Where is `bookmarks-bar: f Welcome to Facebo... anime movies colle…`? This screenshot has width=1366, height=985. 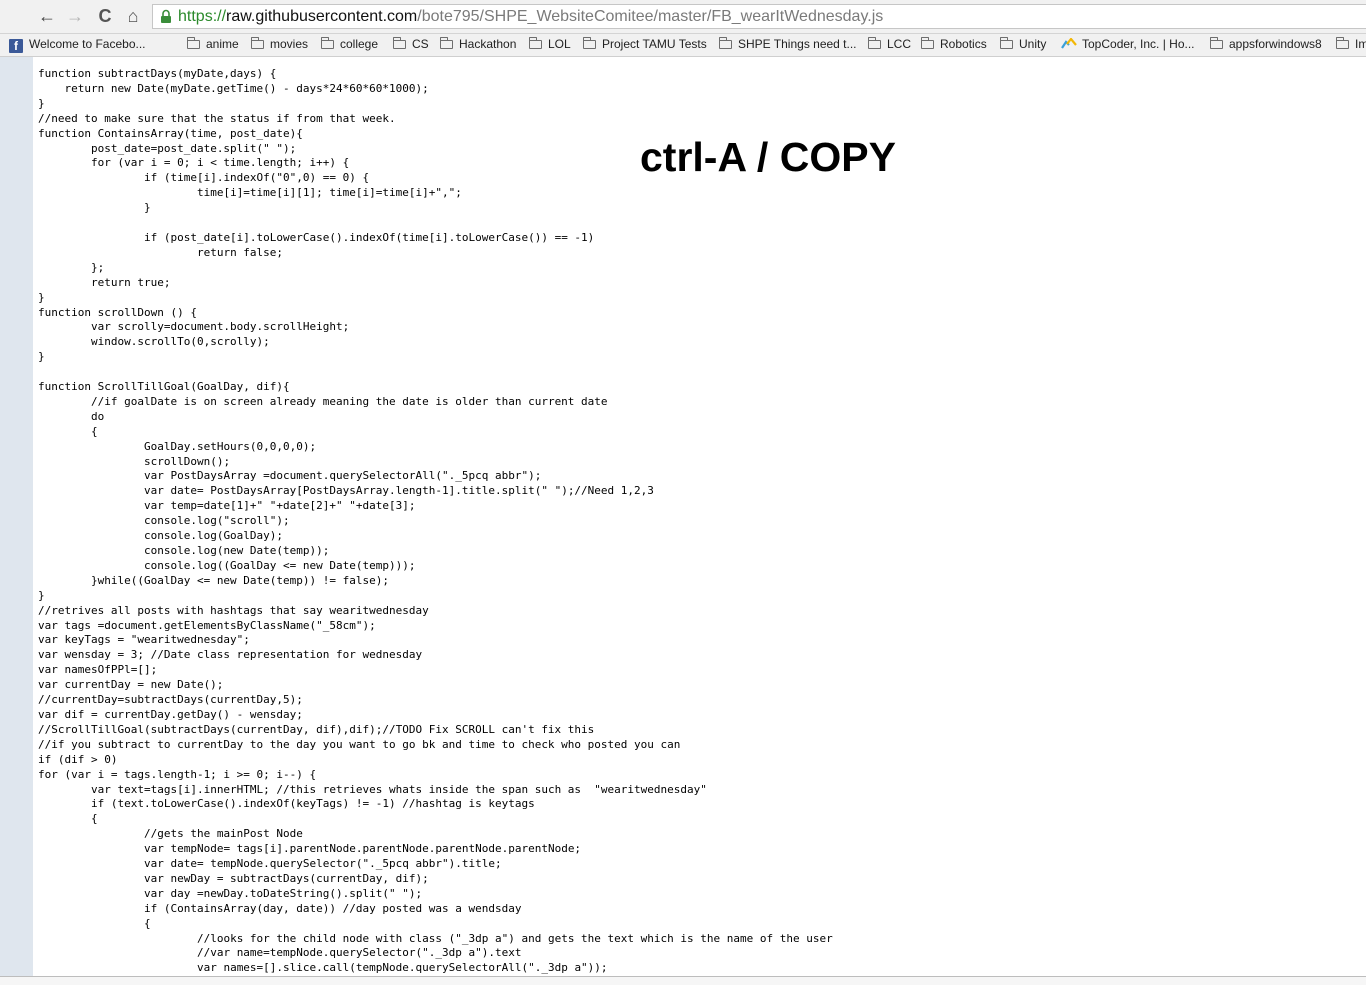
bookmarks-bar: f Welcome to Facebo... anime movies colle… is located at coordinates (683, 45).